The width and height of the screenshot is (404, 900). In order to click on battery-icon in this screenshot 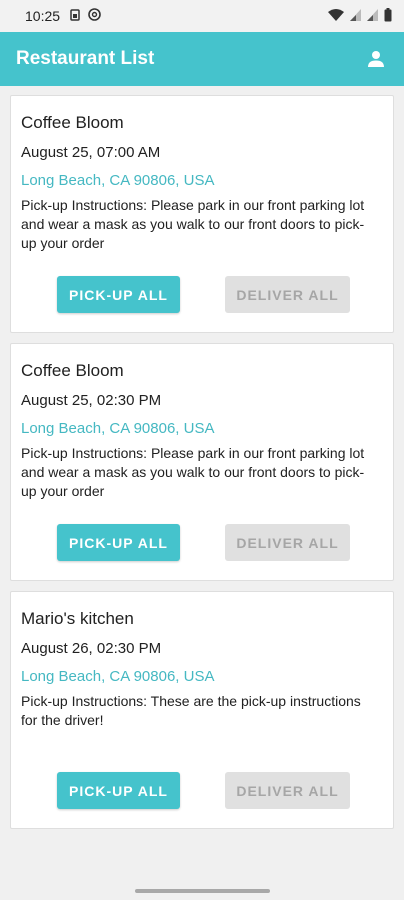, I will do `click(388, 16)`.